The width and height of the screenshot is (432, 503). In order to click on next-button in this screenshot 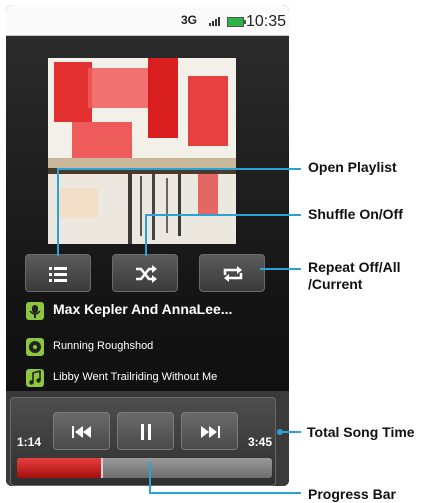, I will do `click(209, 431)`.